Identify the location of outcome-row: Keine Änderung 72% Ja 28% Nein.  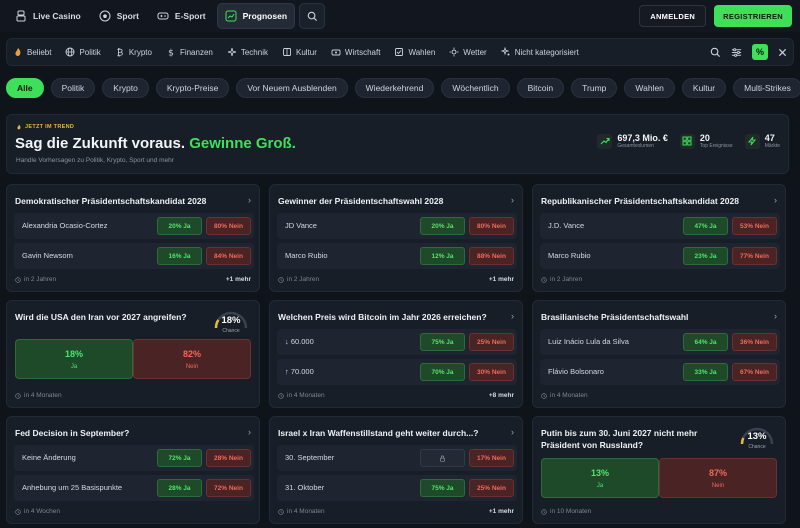
(134, 458).